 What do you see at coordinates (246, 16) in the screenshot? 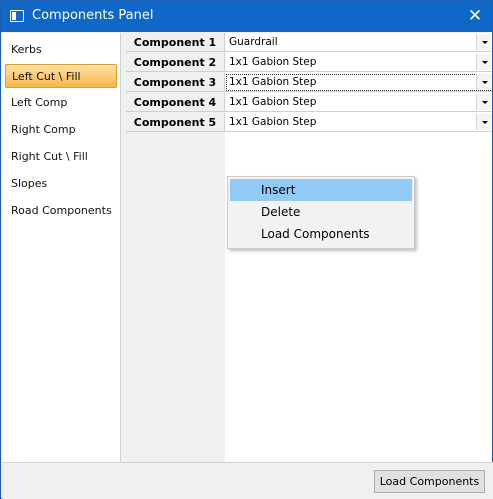
I see `title-bar: Components Panel ✕` at bounding box center [246, 16].